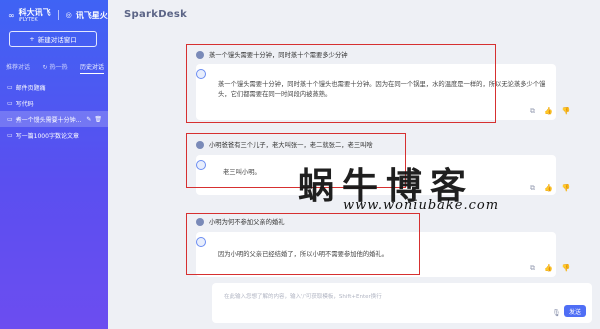  Describe the element at coordinates (98, 119) in the screenshot. I see `trash-icon: 🗑` at that location.